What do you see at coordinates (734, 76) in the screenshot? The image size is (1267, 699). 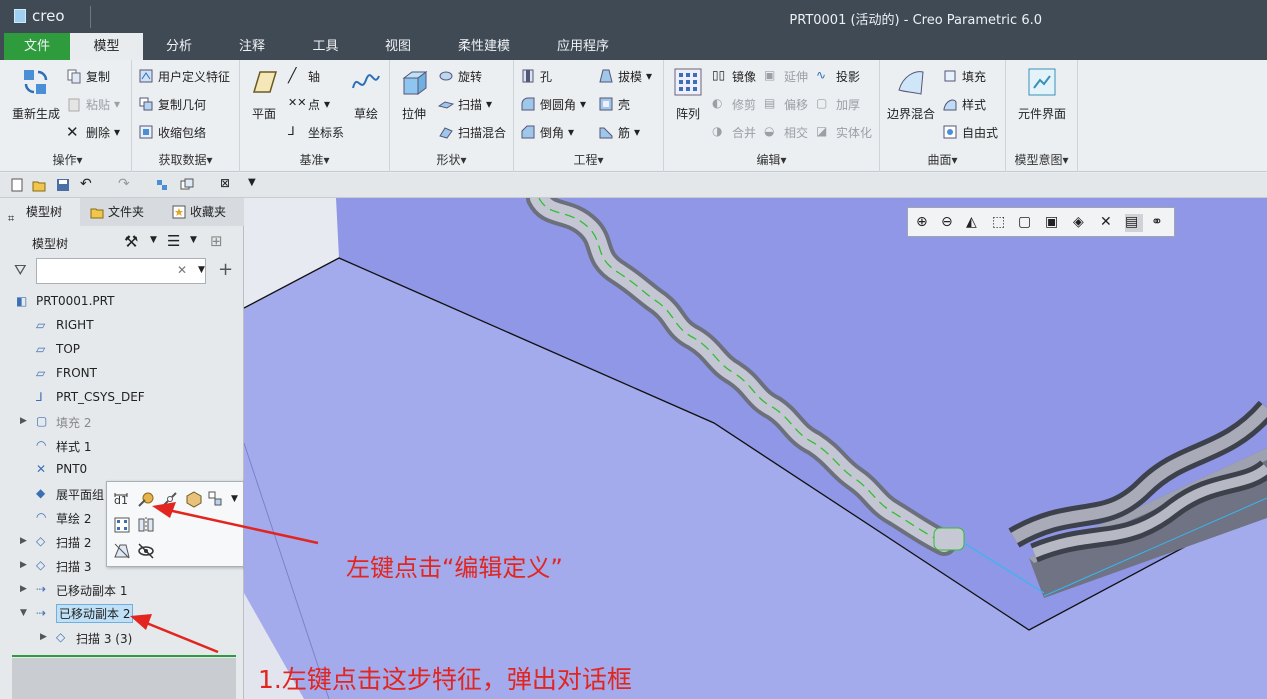 I see `mirror-button: ▯▯ 镜像` at bounding box center [734, 76].